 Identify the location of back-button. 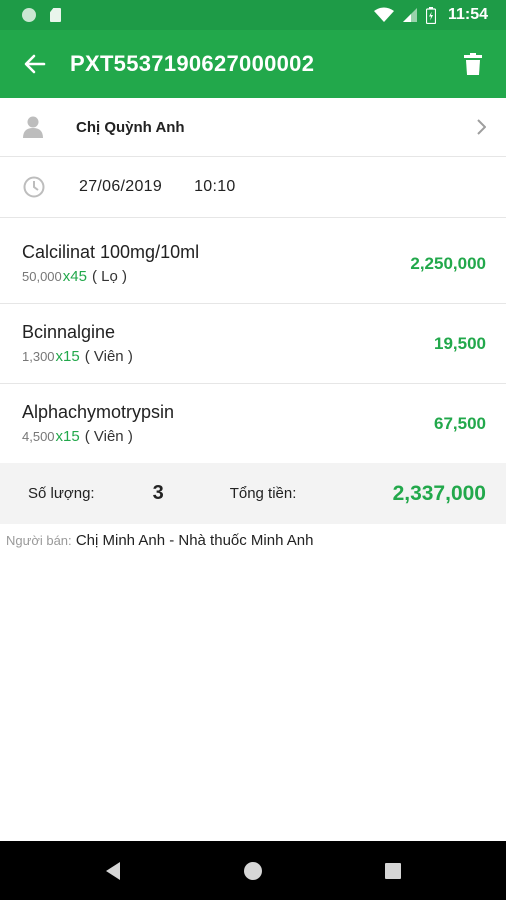
(35, 64).